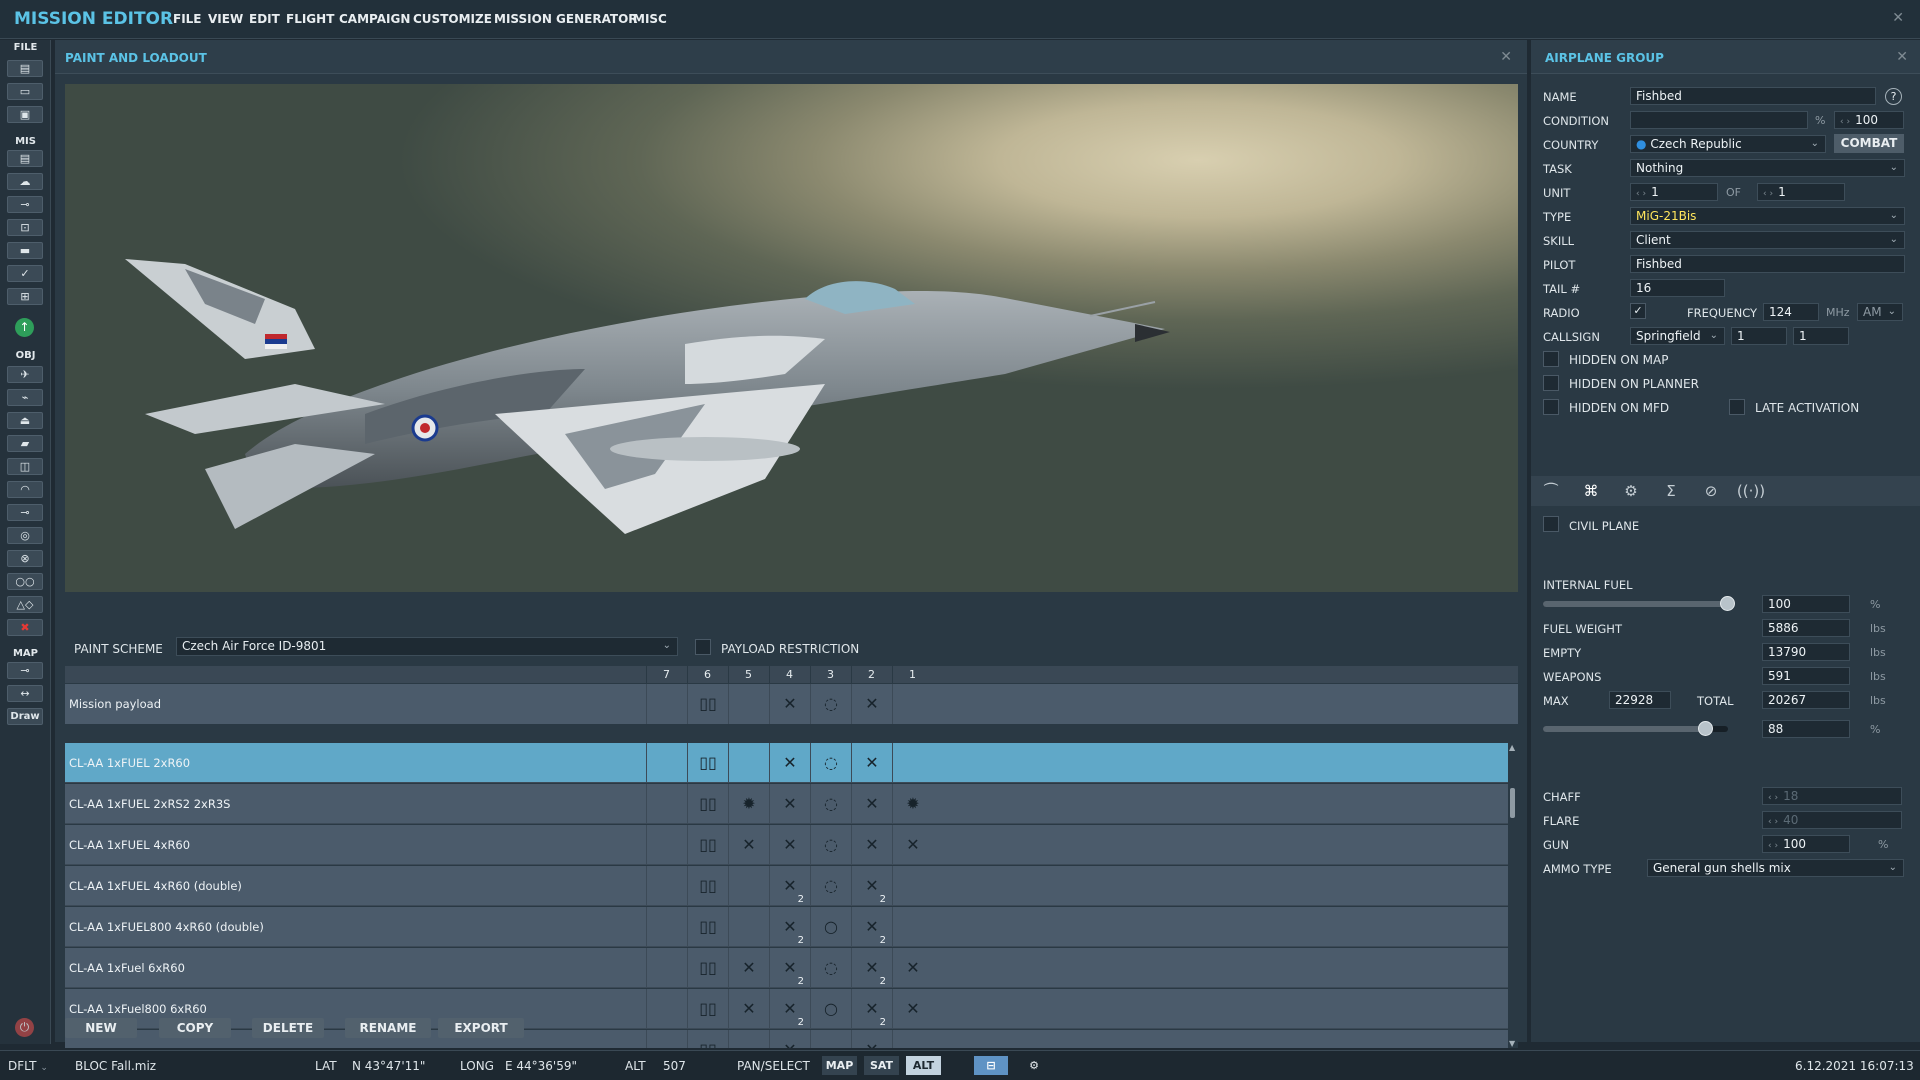 This screenshot has width=1920, height=1080. Describe the element at coordinates (1821, 336) in the screenshot. I see `callsign-number-2: 1` at that location.